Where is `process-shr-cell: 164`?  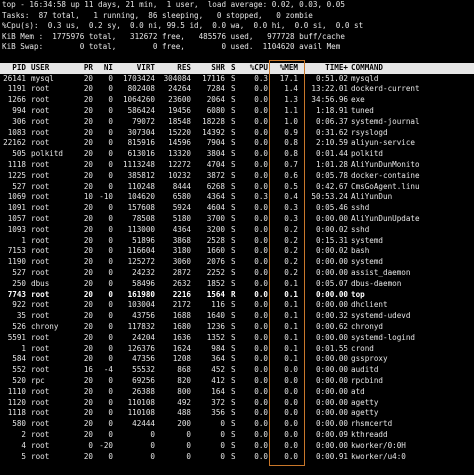
process-shr-cell: 164 is located at coordinates (218, 391).